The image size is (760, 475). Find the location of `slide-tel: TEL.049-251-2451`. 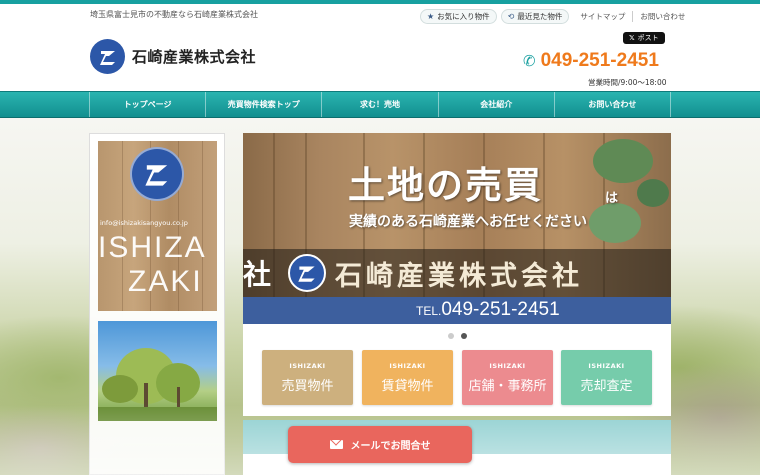

slide-tel: TEL.049-251-2451 is located at coordinates (488, 310).